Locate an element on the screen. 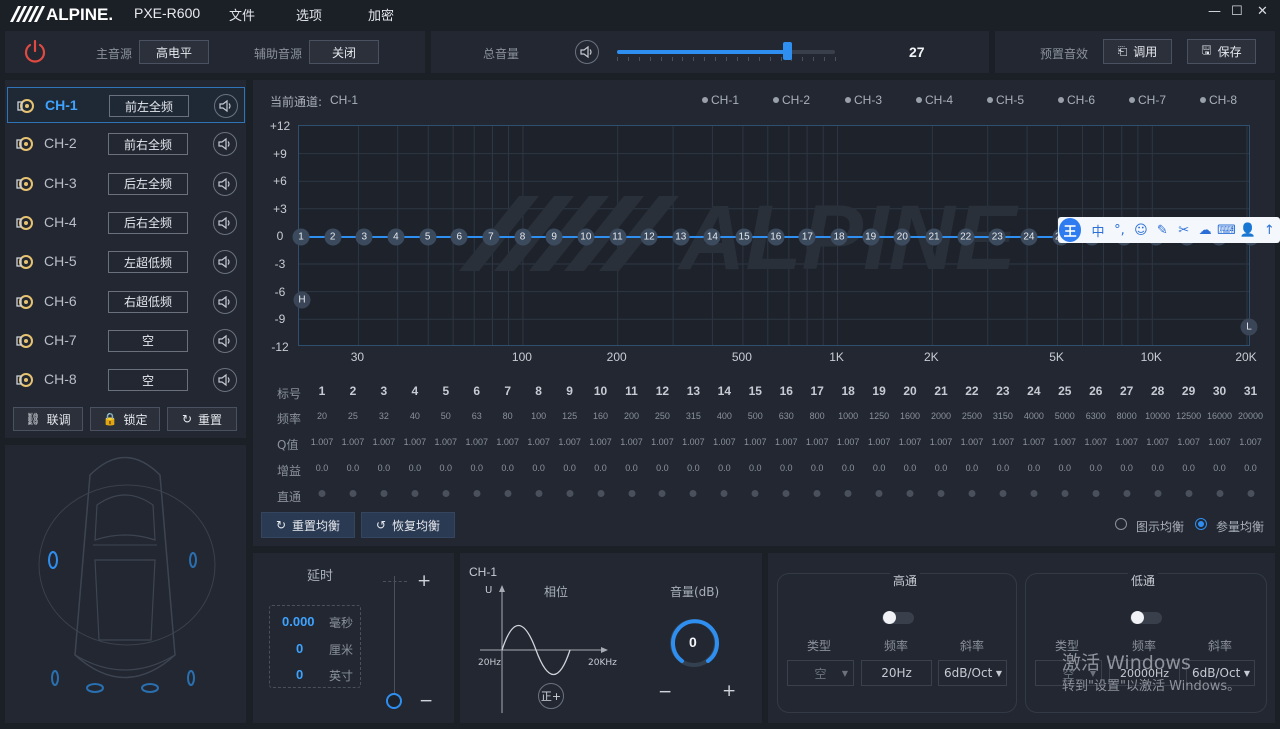 Image resolution: width=1280 pixels, height=729 pixels. master-volume-track is located at coordinates (726, 52).